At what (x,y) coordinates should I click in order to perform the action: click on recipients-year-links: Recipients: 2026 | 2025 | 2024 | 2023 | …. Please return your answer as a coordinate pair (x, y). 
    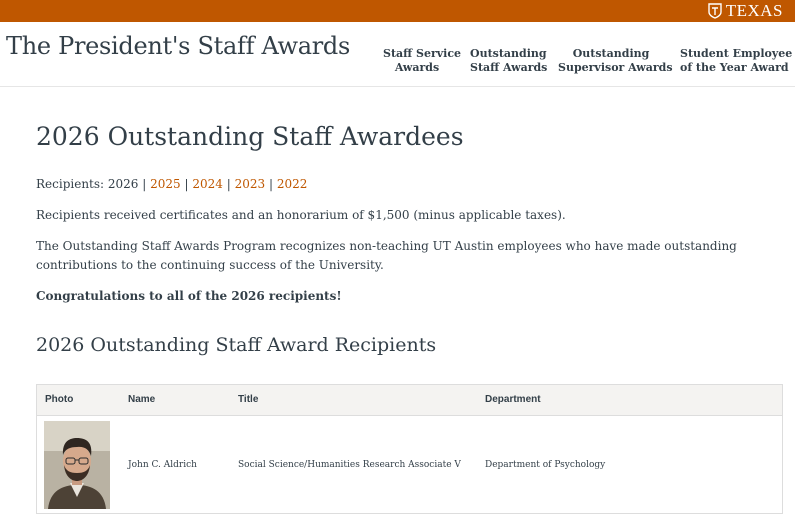
    Looking at the image, I should click on (171, 184).